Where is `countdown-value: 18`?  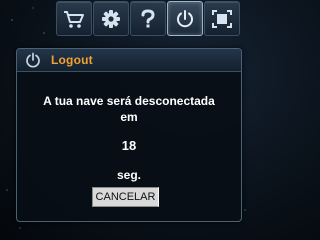
countdown-value: 18 is located at coordinates (129, 145).